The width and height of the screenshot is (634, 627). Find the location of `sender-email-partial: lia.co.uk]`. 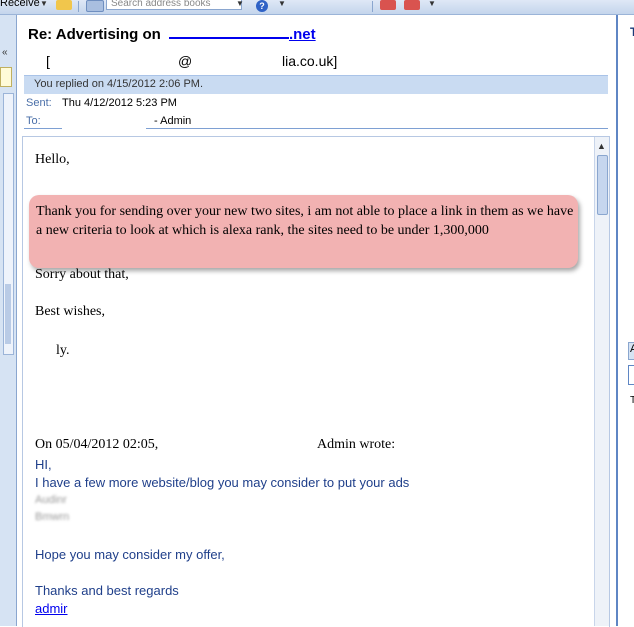

sender-email-partial: lia.co.uk] is located at coordinates (310, 61).